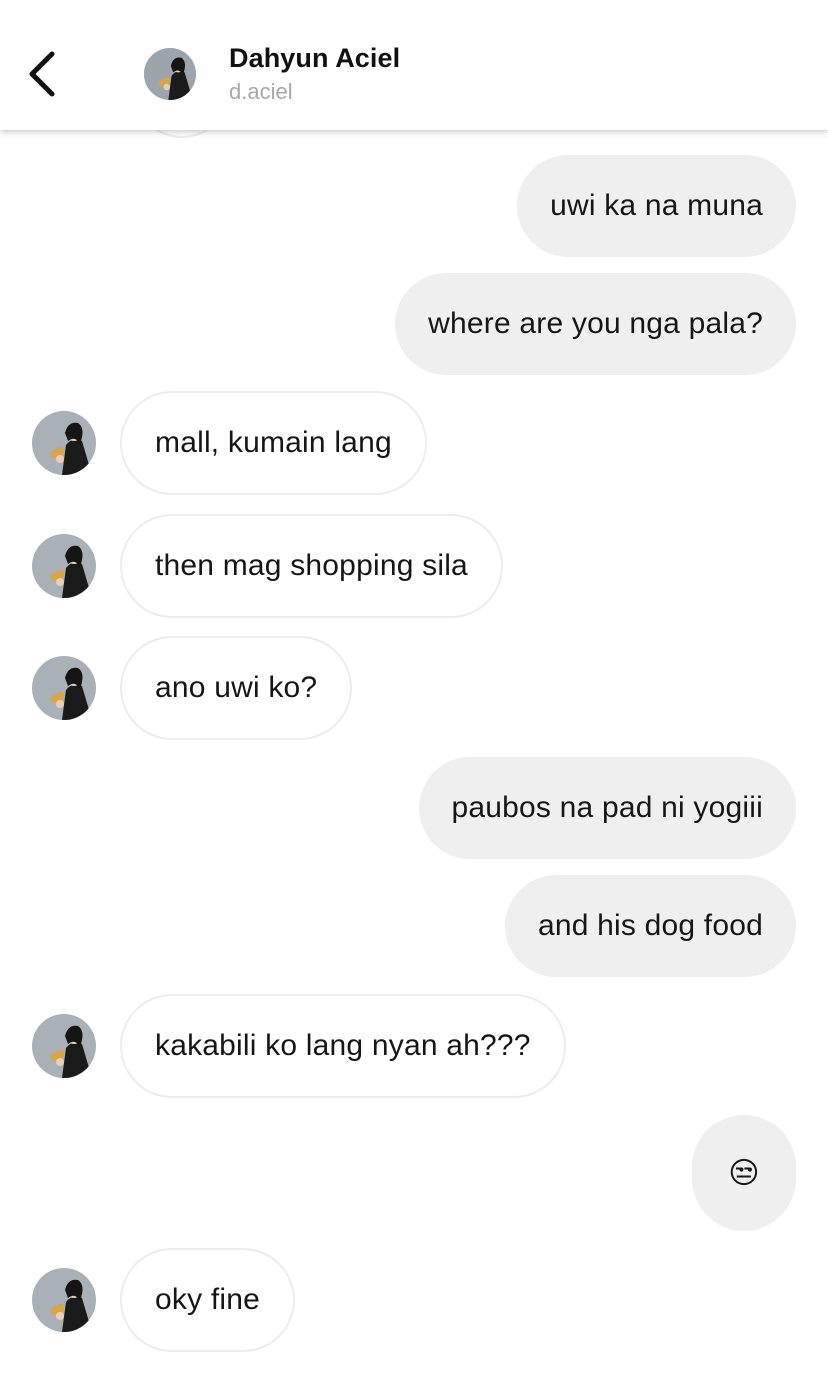  I want to click on header-avatar, so click(170, 74).